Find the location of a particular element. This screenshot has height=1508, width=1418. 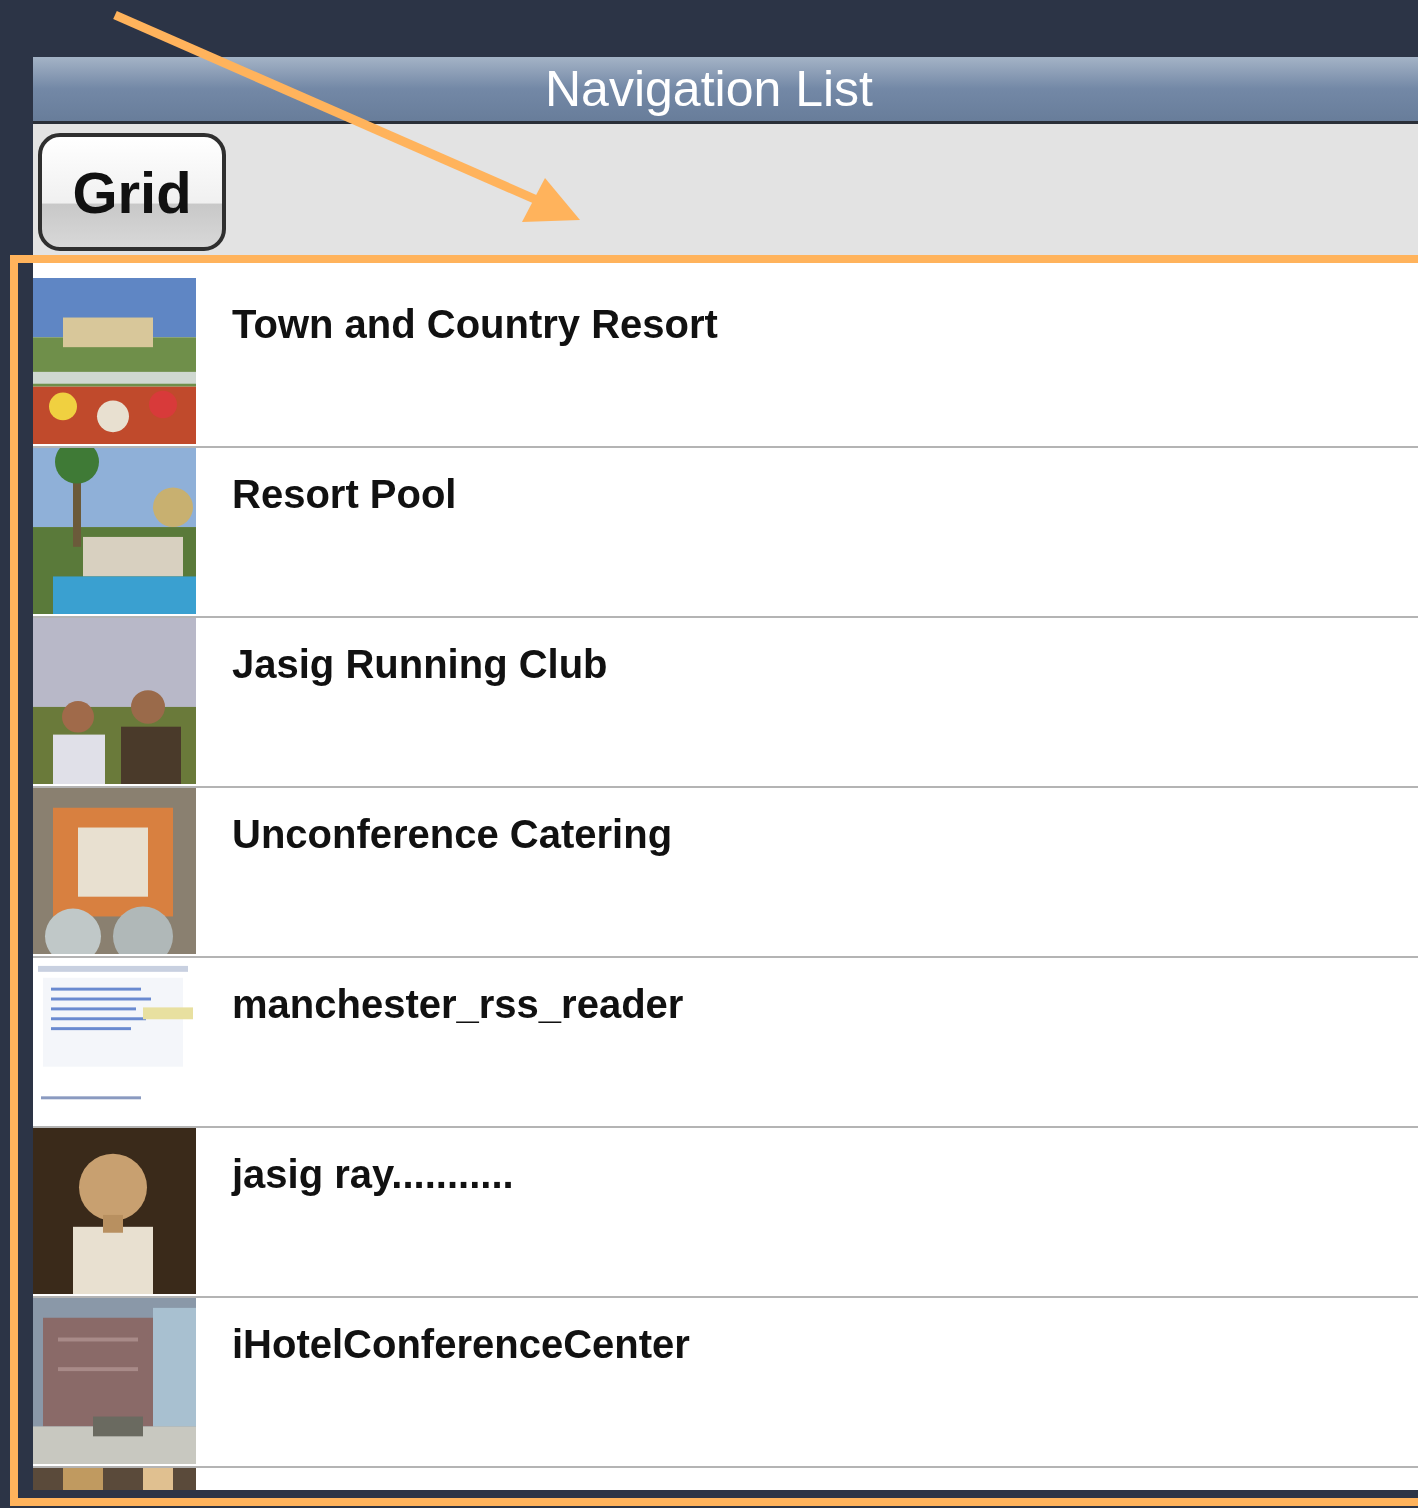

list-row: iHotelConferenceCenter is located at coordinates (725, 1383).